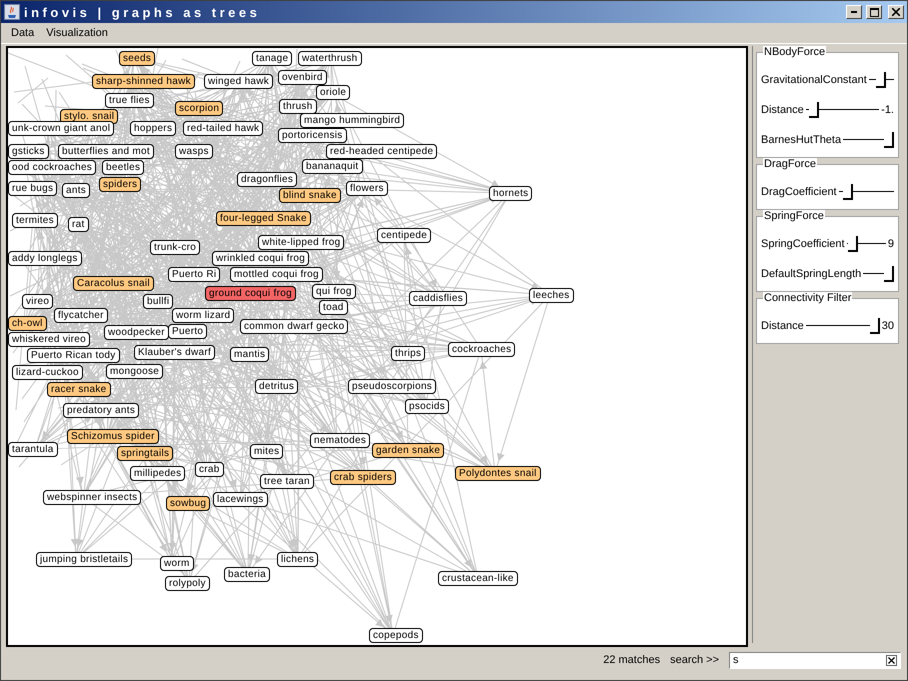  What do you see at coordinates (106, 151) in the screenshot?
I see `graph-node: butterflies and mot` at bounding box center [106, 151].